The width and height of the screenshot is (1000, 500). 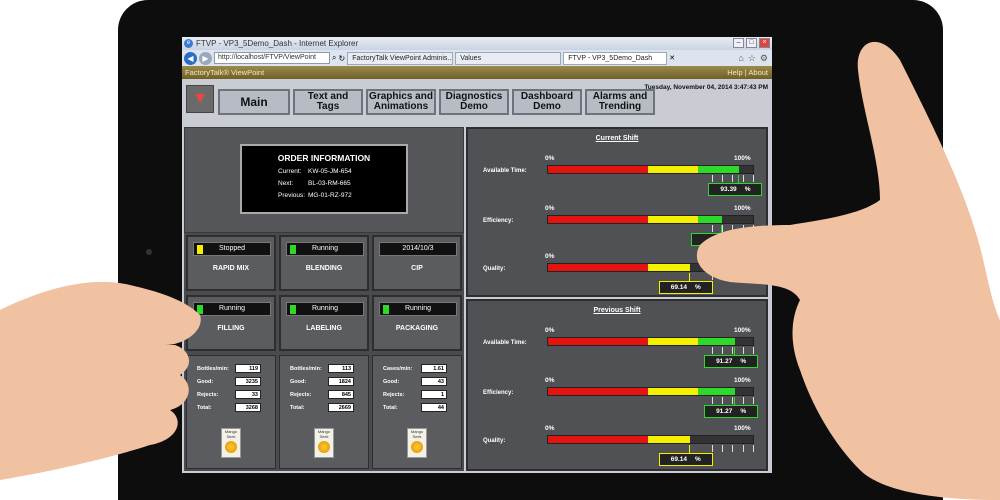 What do you see at coordinates (334, 58) in the screenshot?
I see `search-icon: ⌕` at bounding box center [334, 58].